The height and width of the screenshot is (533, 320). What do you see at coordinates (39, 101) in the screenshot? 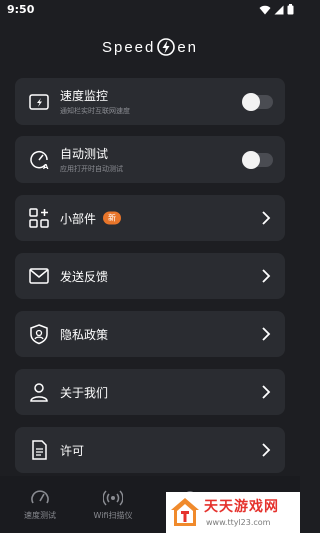
I see `speed-monitor-icon` at bounding box center [39, 101].